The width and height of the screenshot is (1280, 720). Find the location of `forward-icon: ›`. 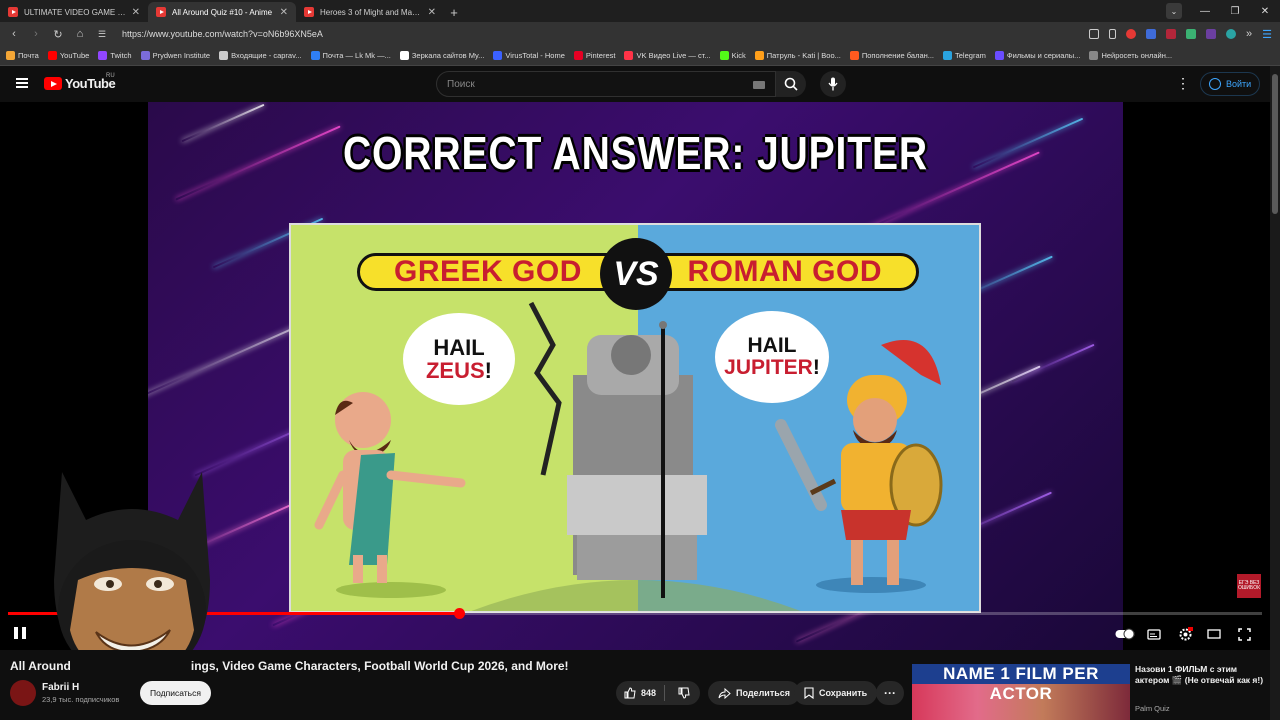

forward-icon: › is located at coordinates (36, 34).